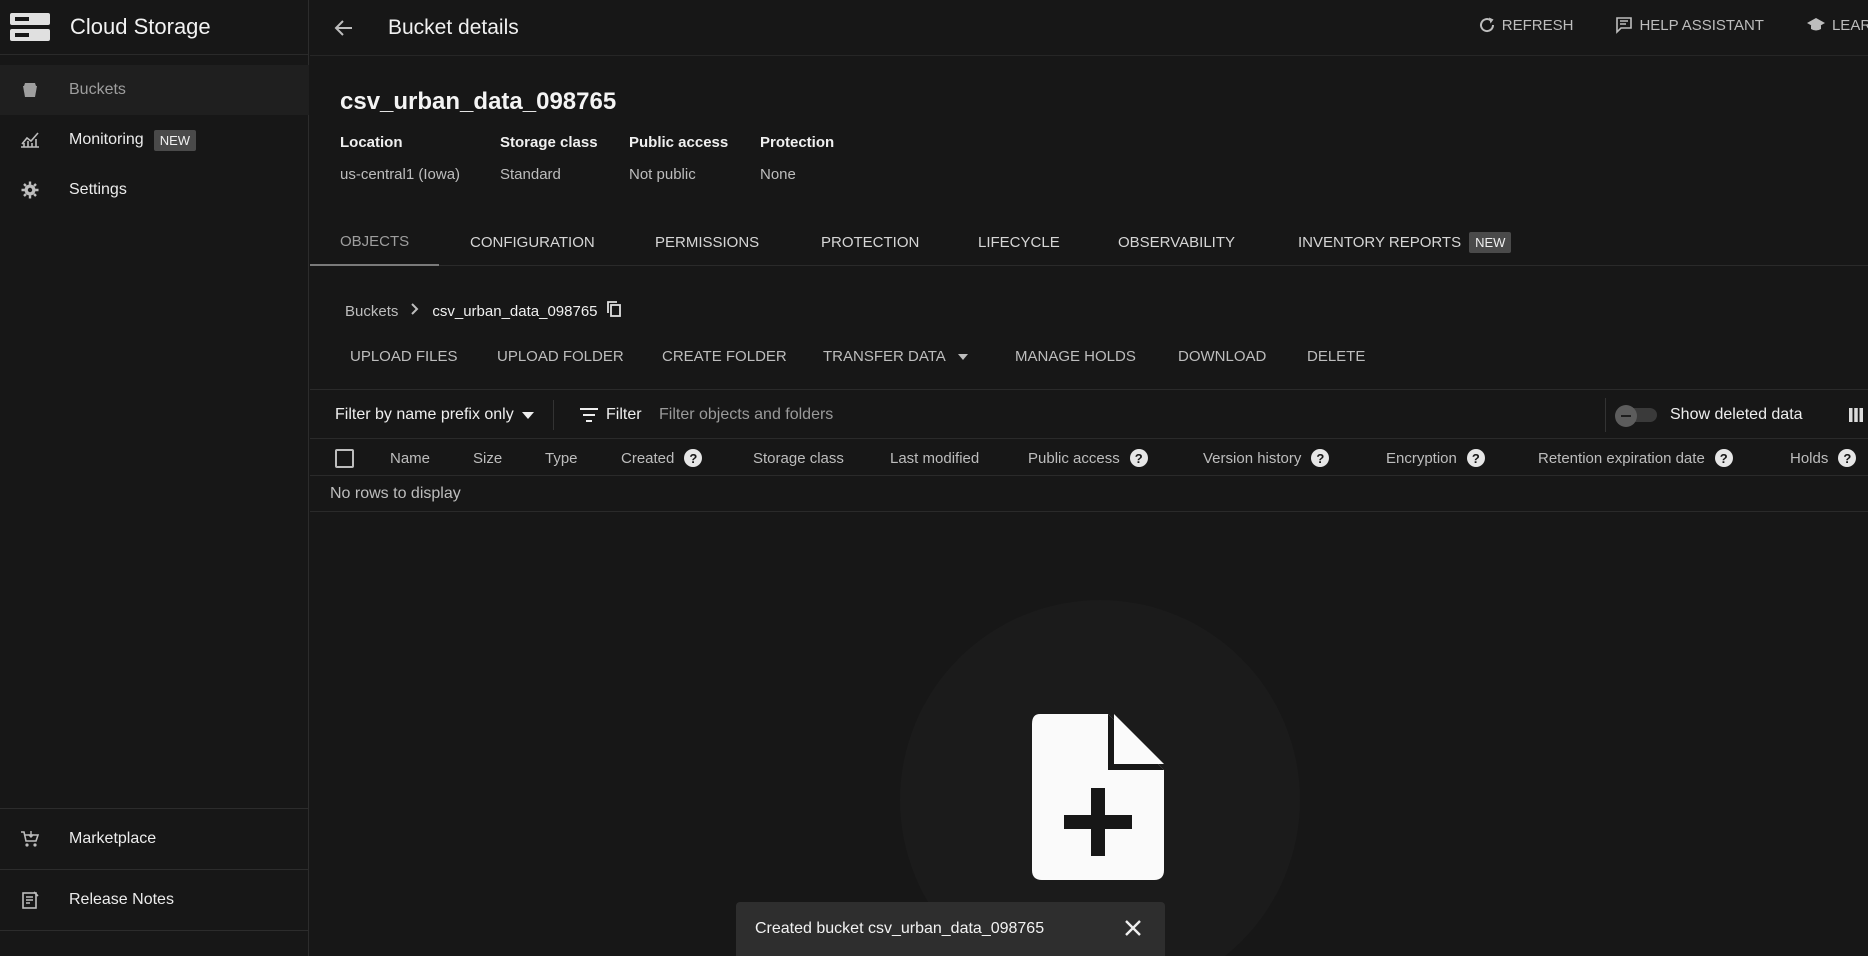 This screenshot has width=1868, height=956. Describe the element at coordinates (614, 311) in the screenshot. I see `copy-icon` at that location.